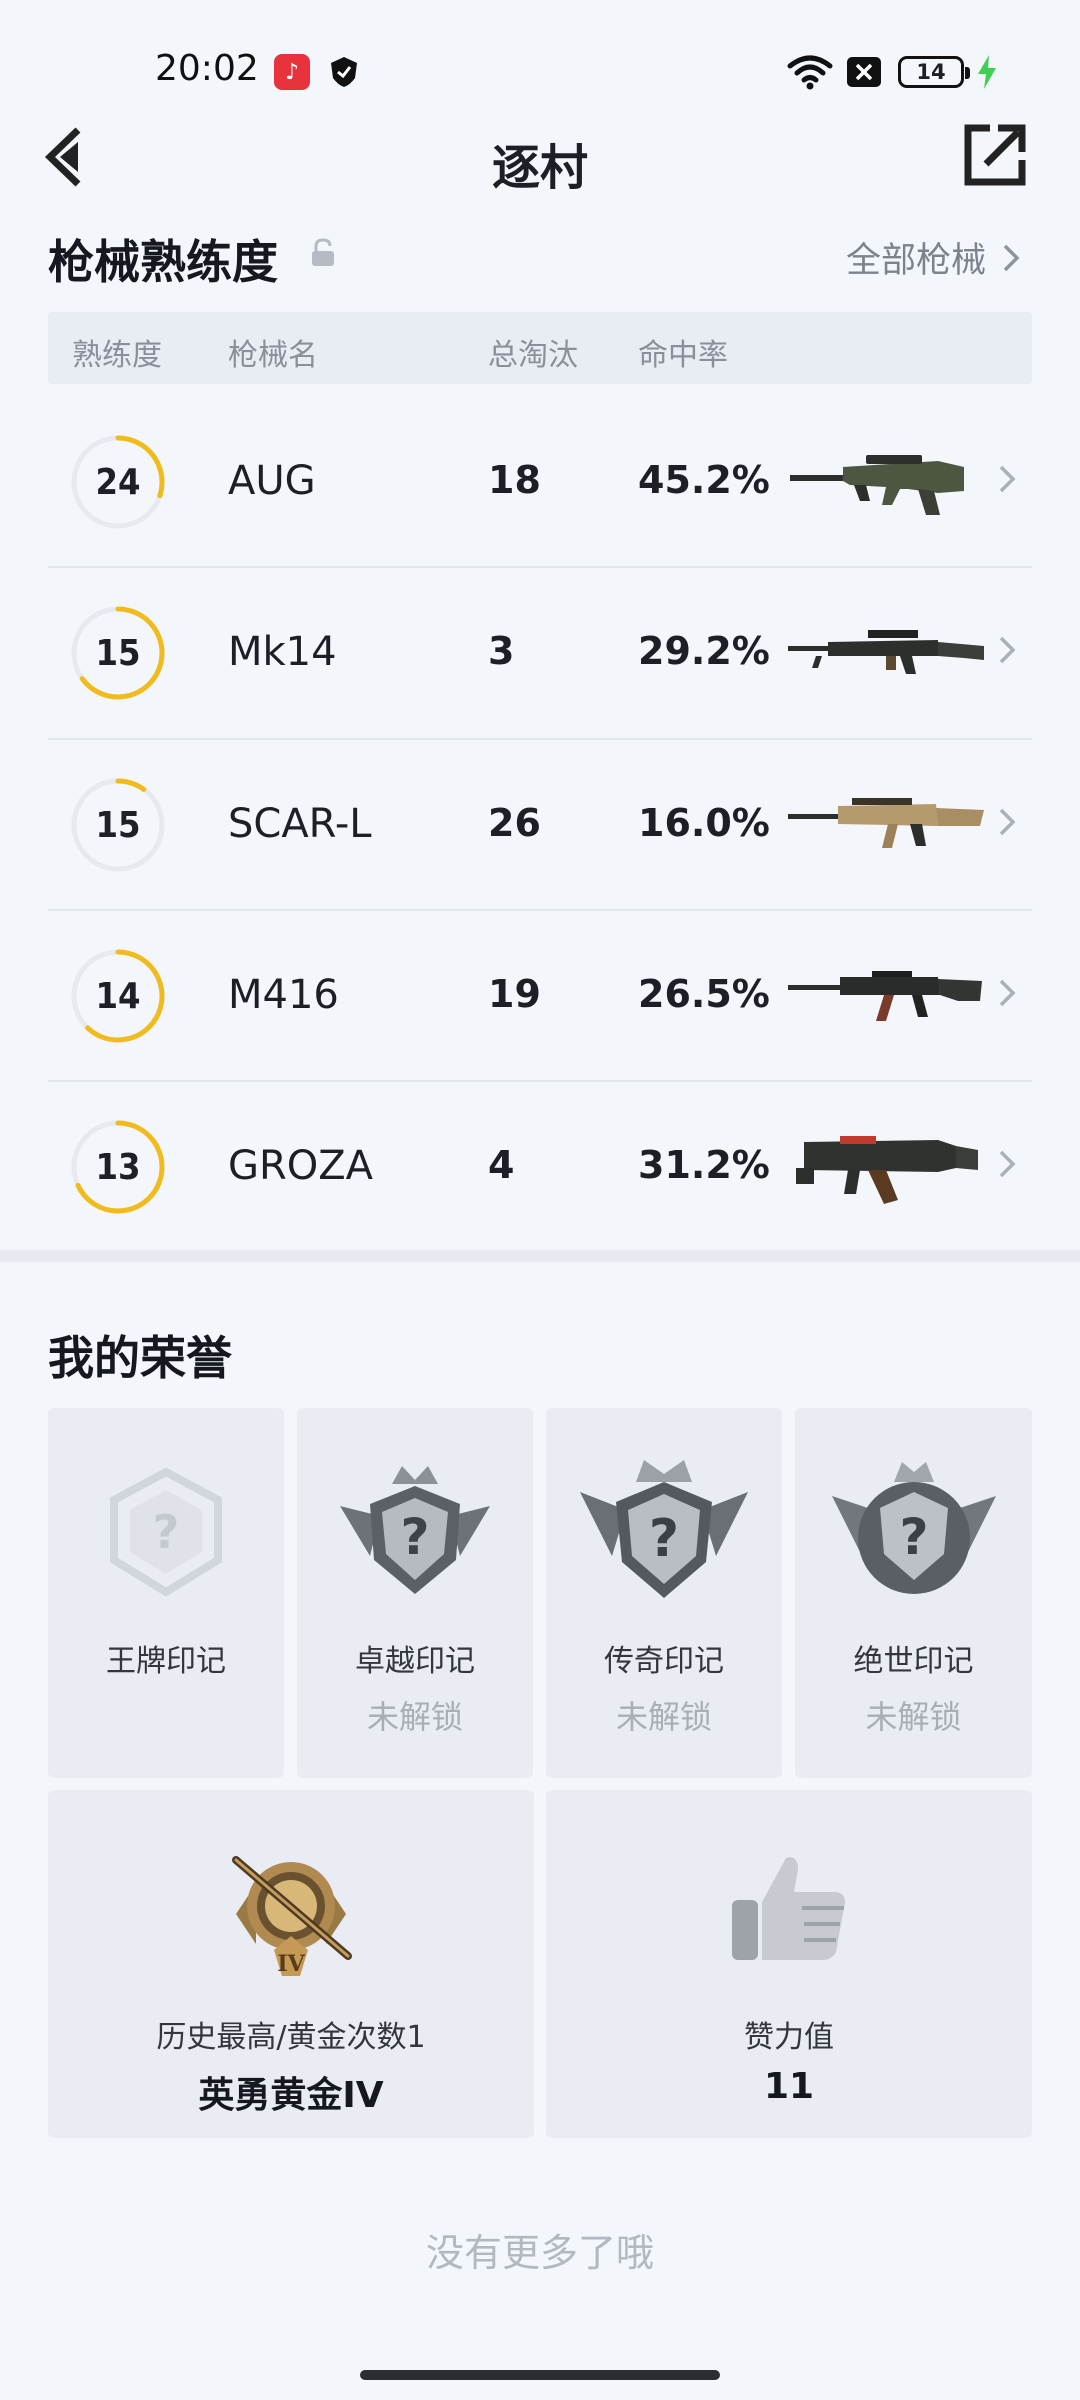 This screenshot has width=1080, height=2400. I want to click on all-weapons-link: 全部枪械, so click(933, 257).